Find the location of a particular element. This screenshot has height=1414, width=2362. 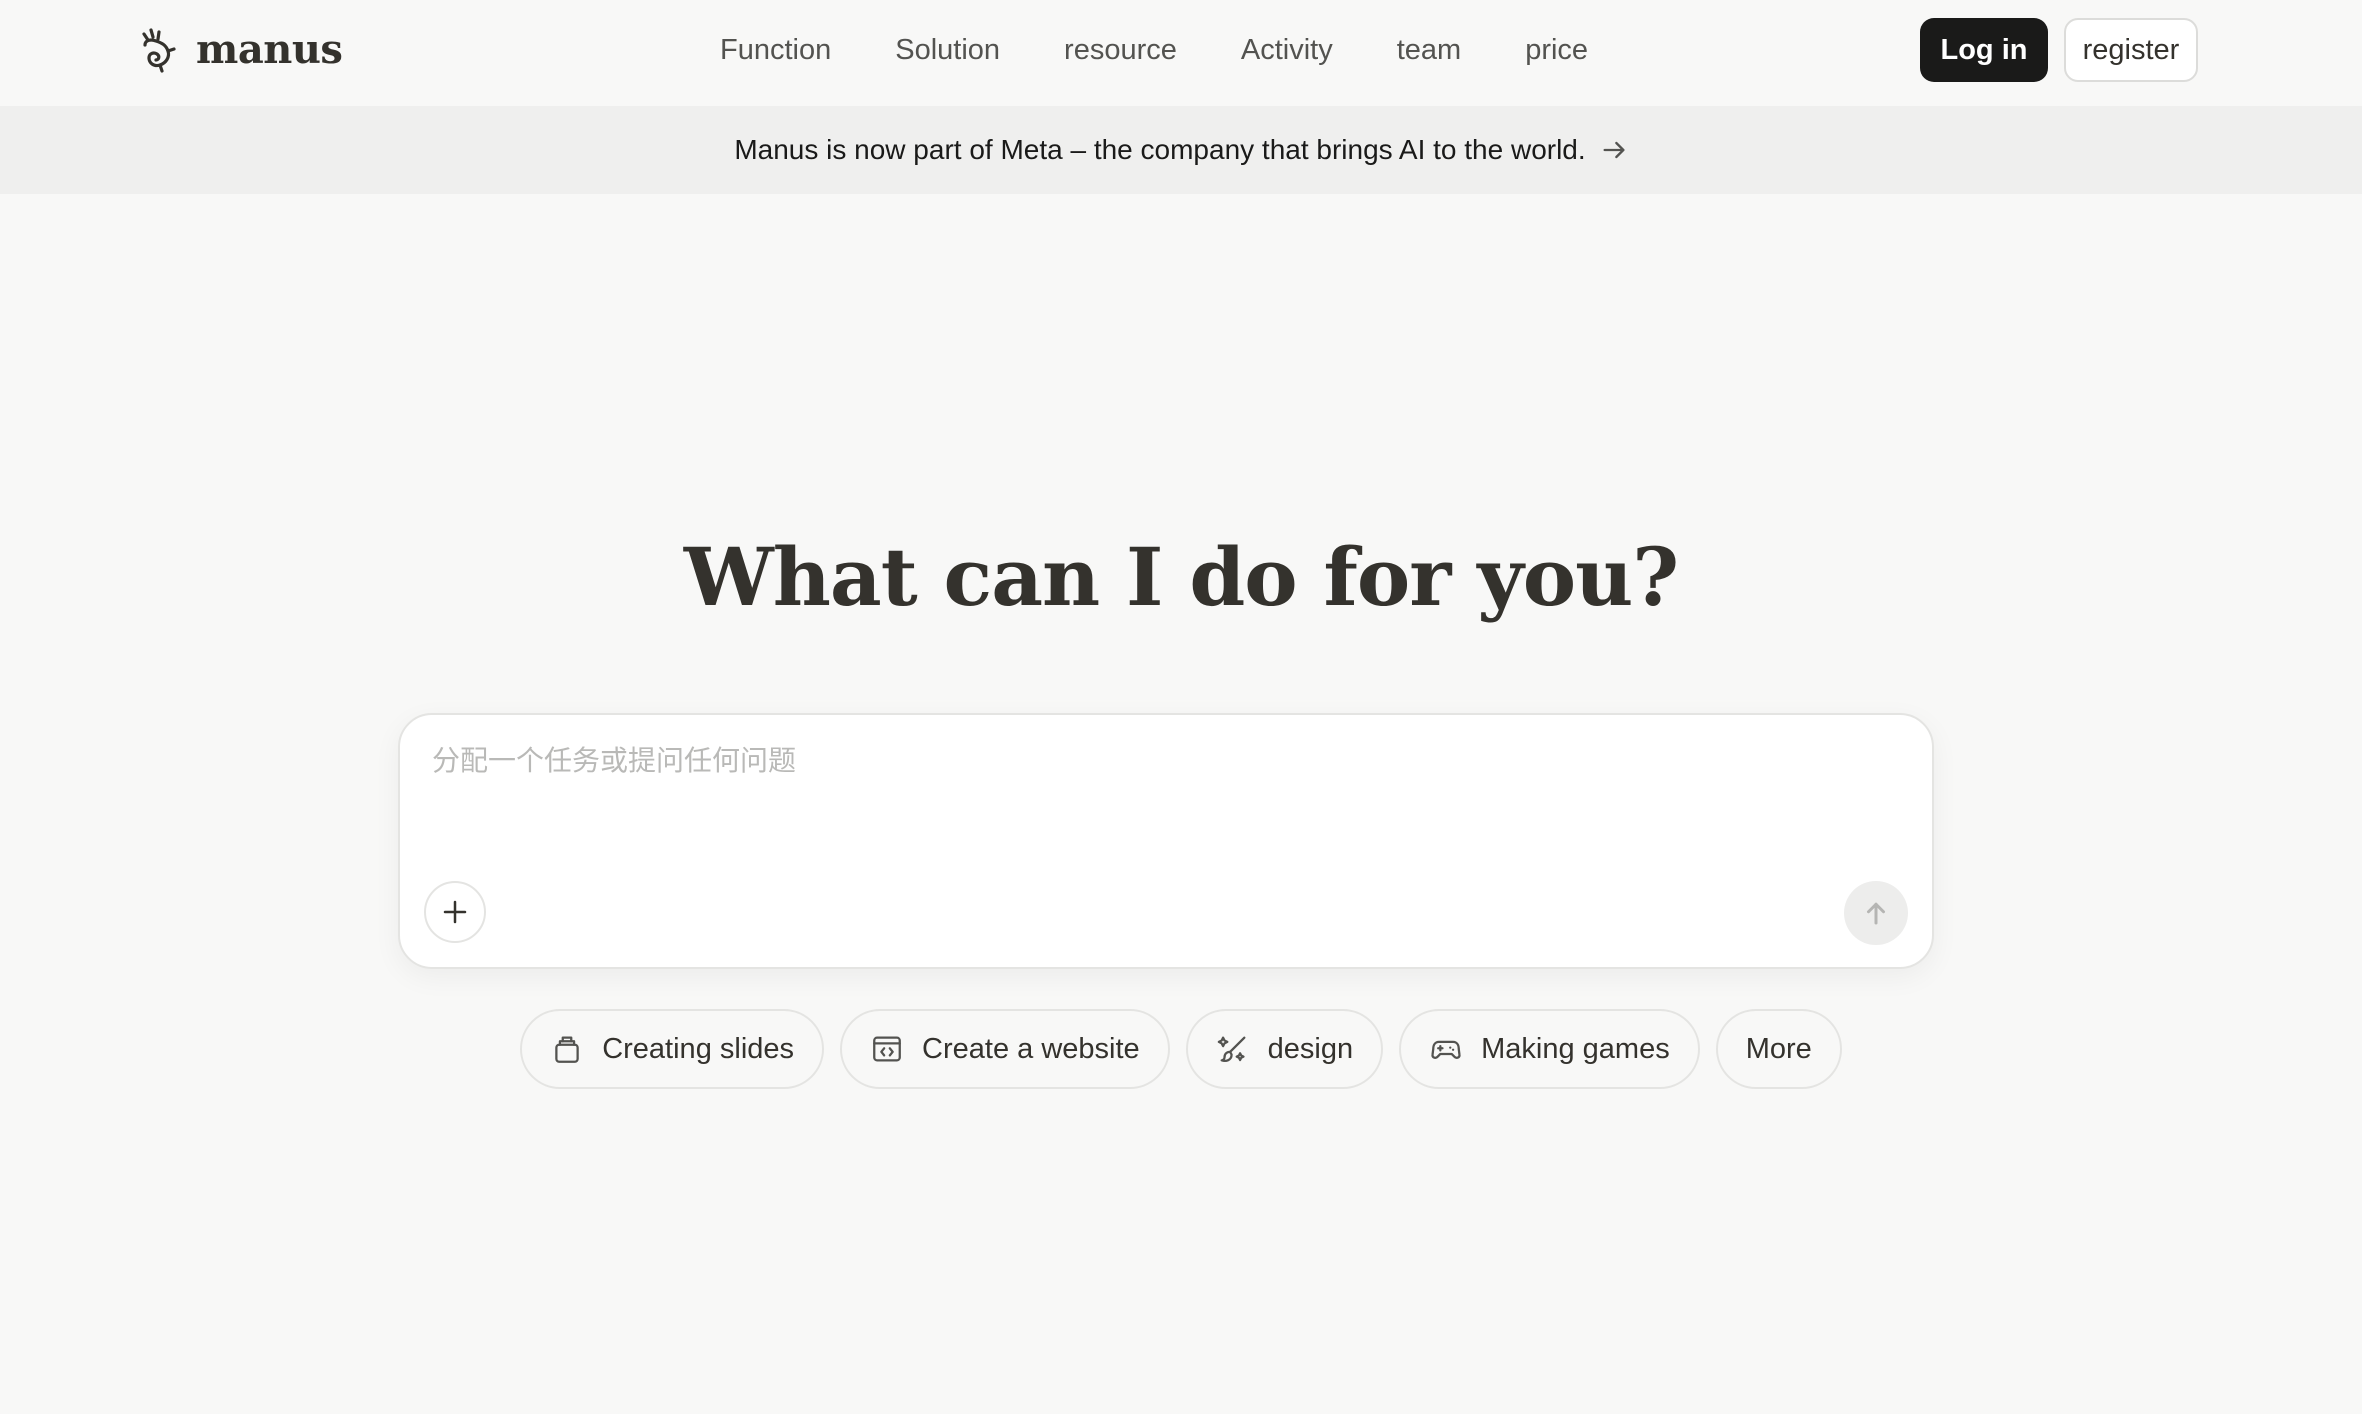

chip-create-website: Create a website is located at coordinates (1005, 1049).